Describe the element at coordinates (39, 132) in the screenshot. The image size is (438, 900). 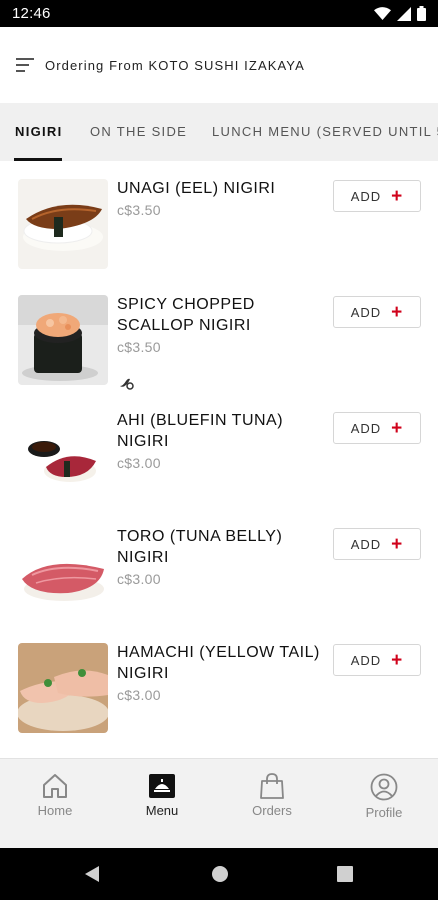
I see `tab-nigiri: NIGIRI` at that location.